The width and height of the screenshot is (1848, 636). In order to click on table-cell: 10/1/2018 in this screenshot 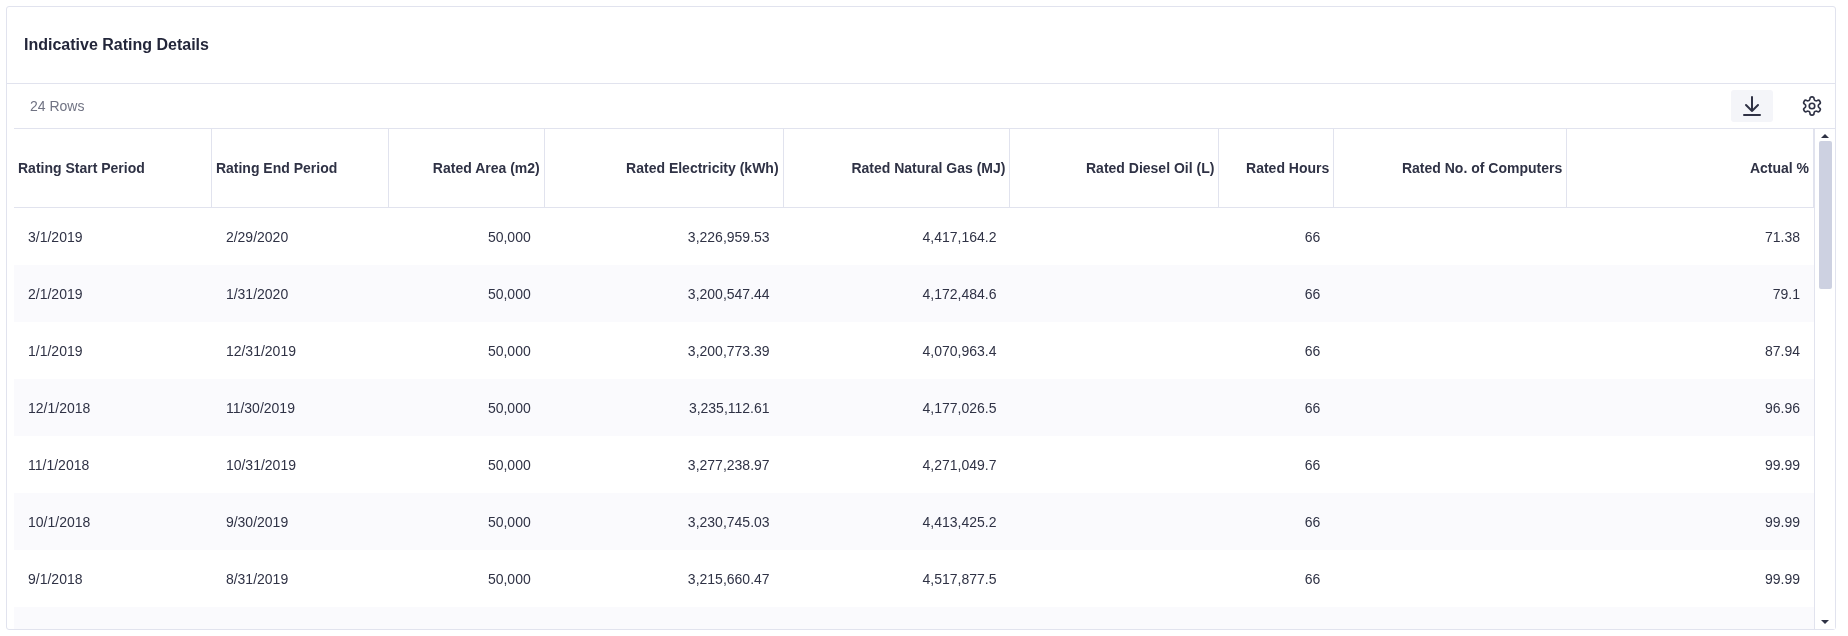, I will do `click(59, 521)`.